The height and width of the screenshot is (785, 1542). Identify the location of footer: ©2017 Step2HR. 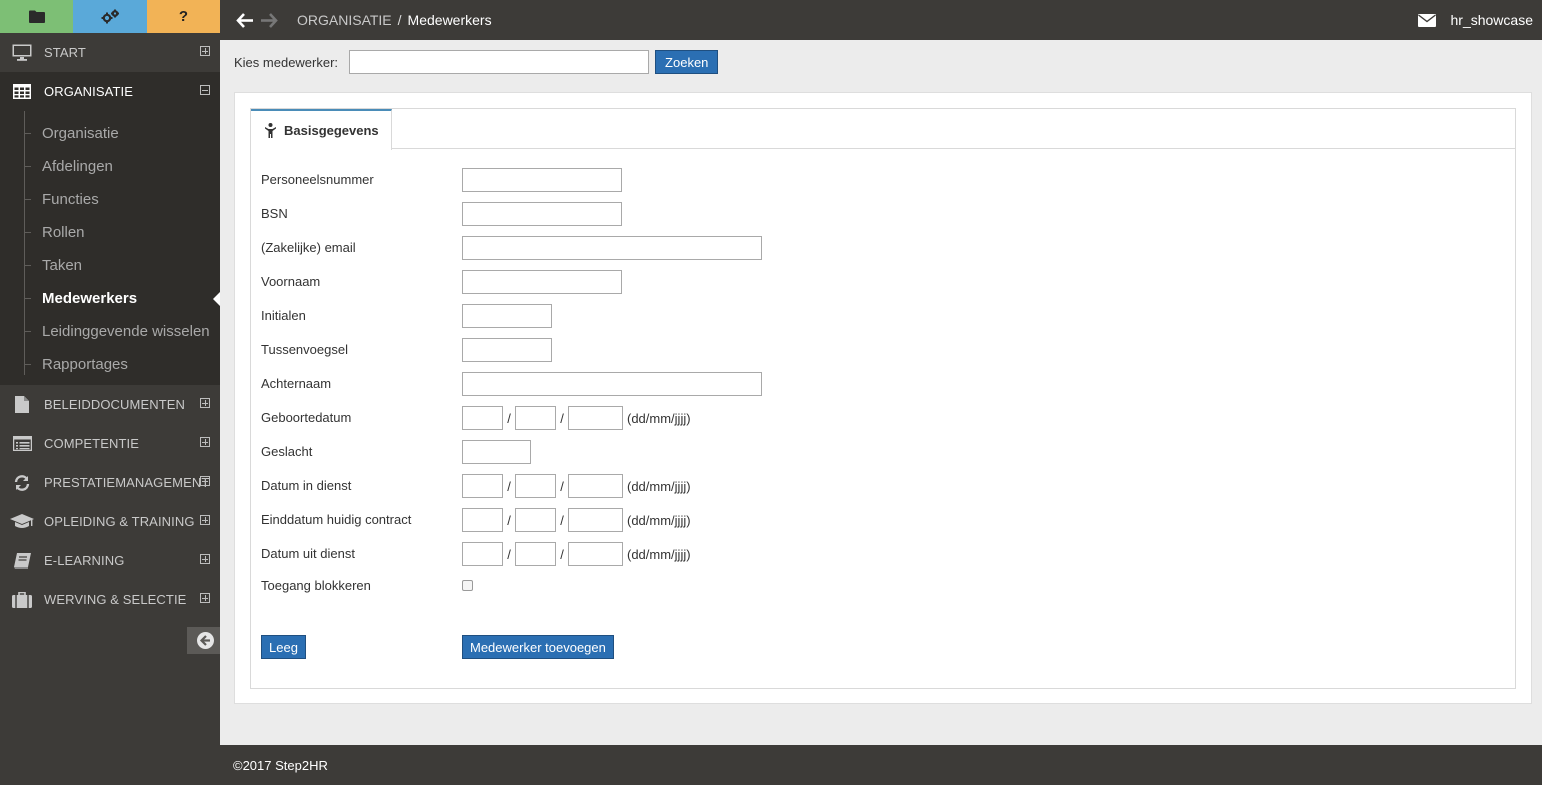
(881, 765).